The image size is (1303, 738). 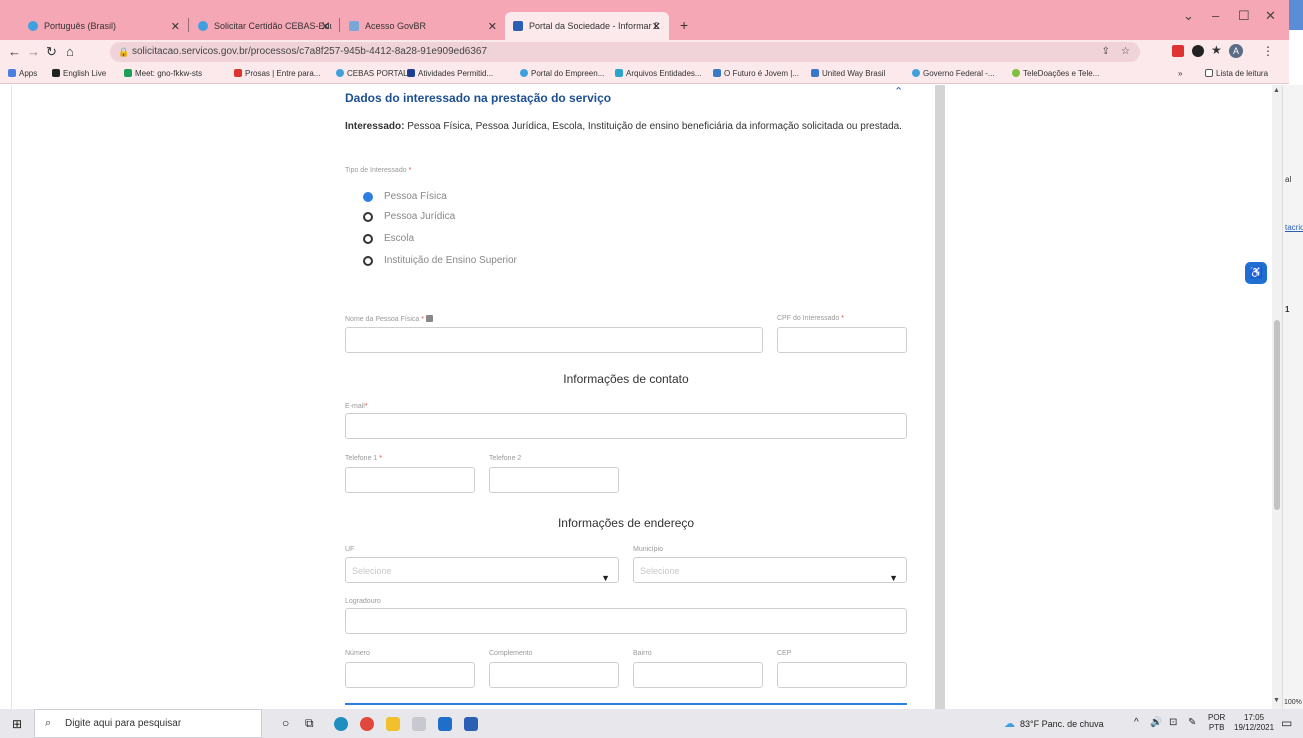 I want to click on cep-input, so click(x=842, y=675).